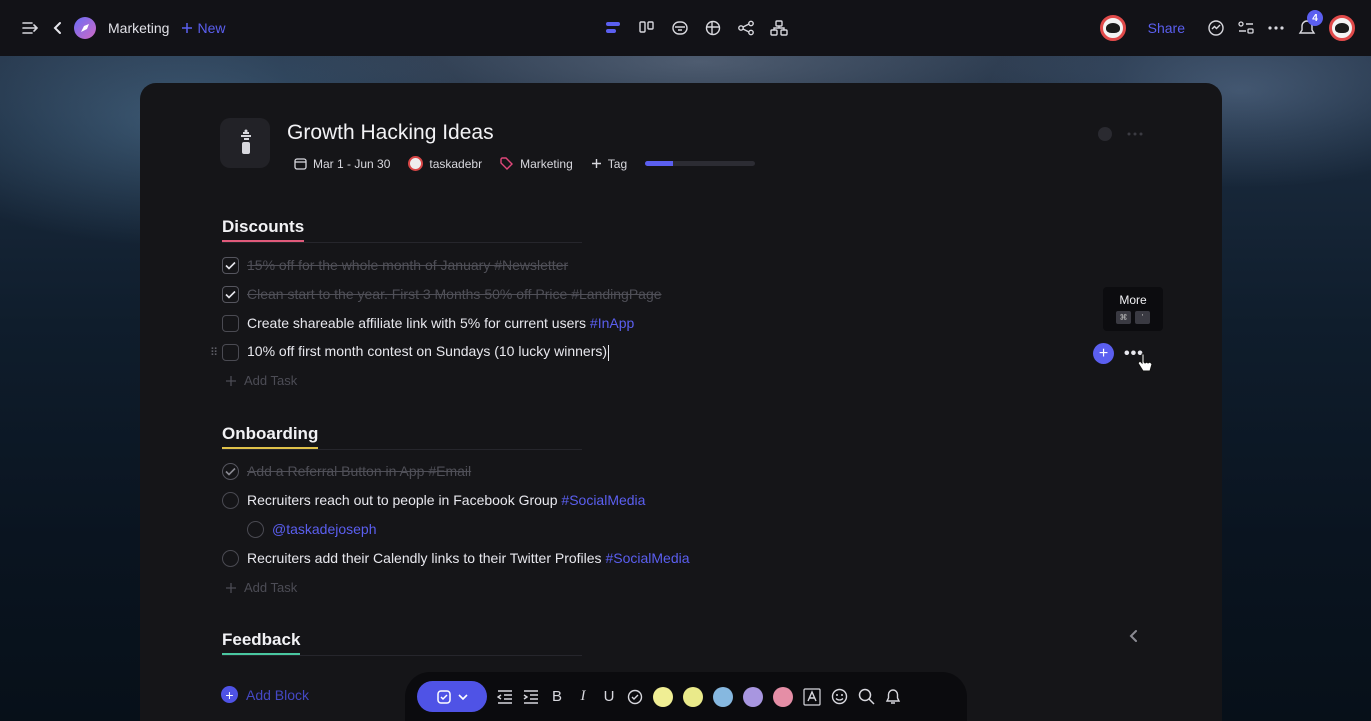 This screenshot has width=1371, height=721. I want to click on add-block-button: + Add Block, so click(265, 694).